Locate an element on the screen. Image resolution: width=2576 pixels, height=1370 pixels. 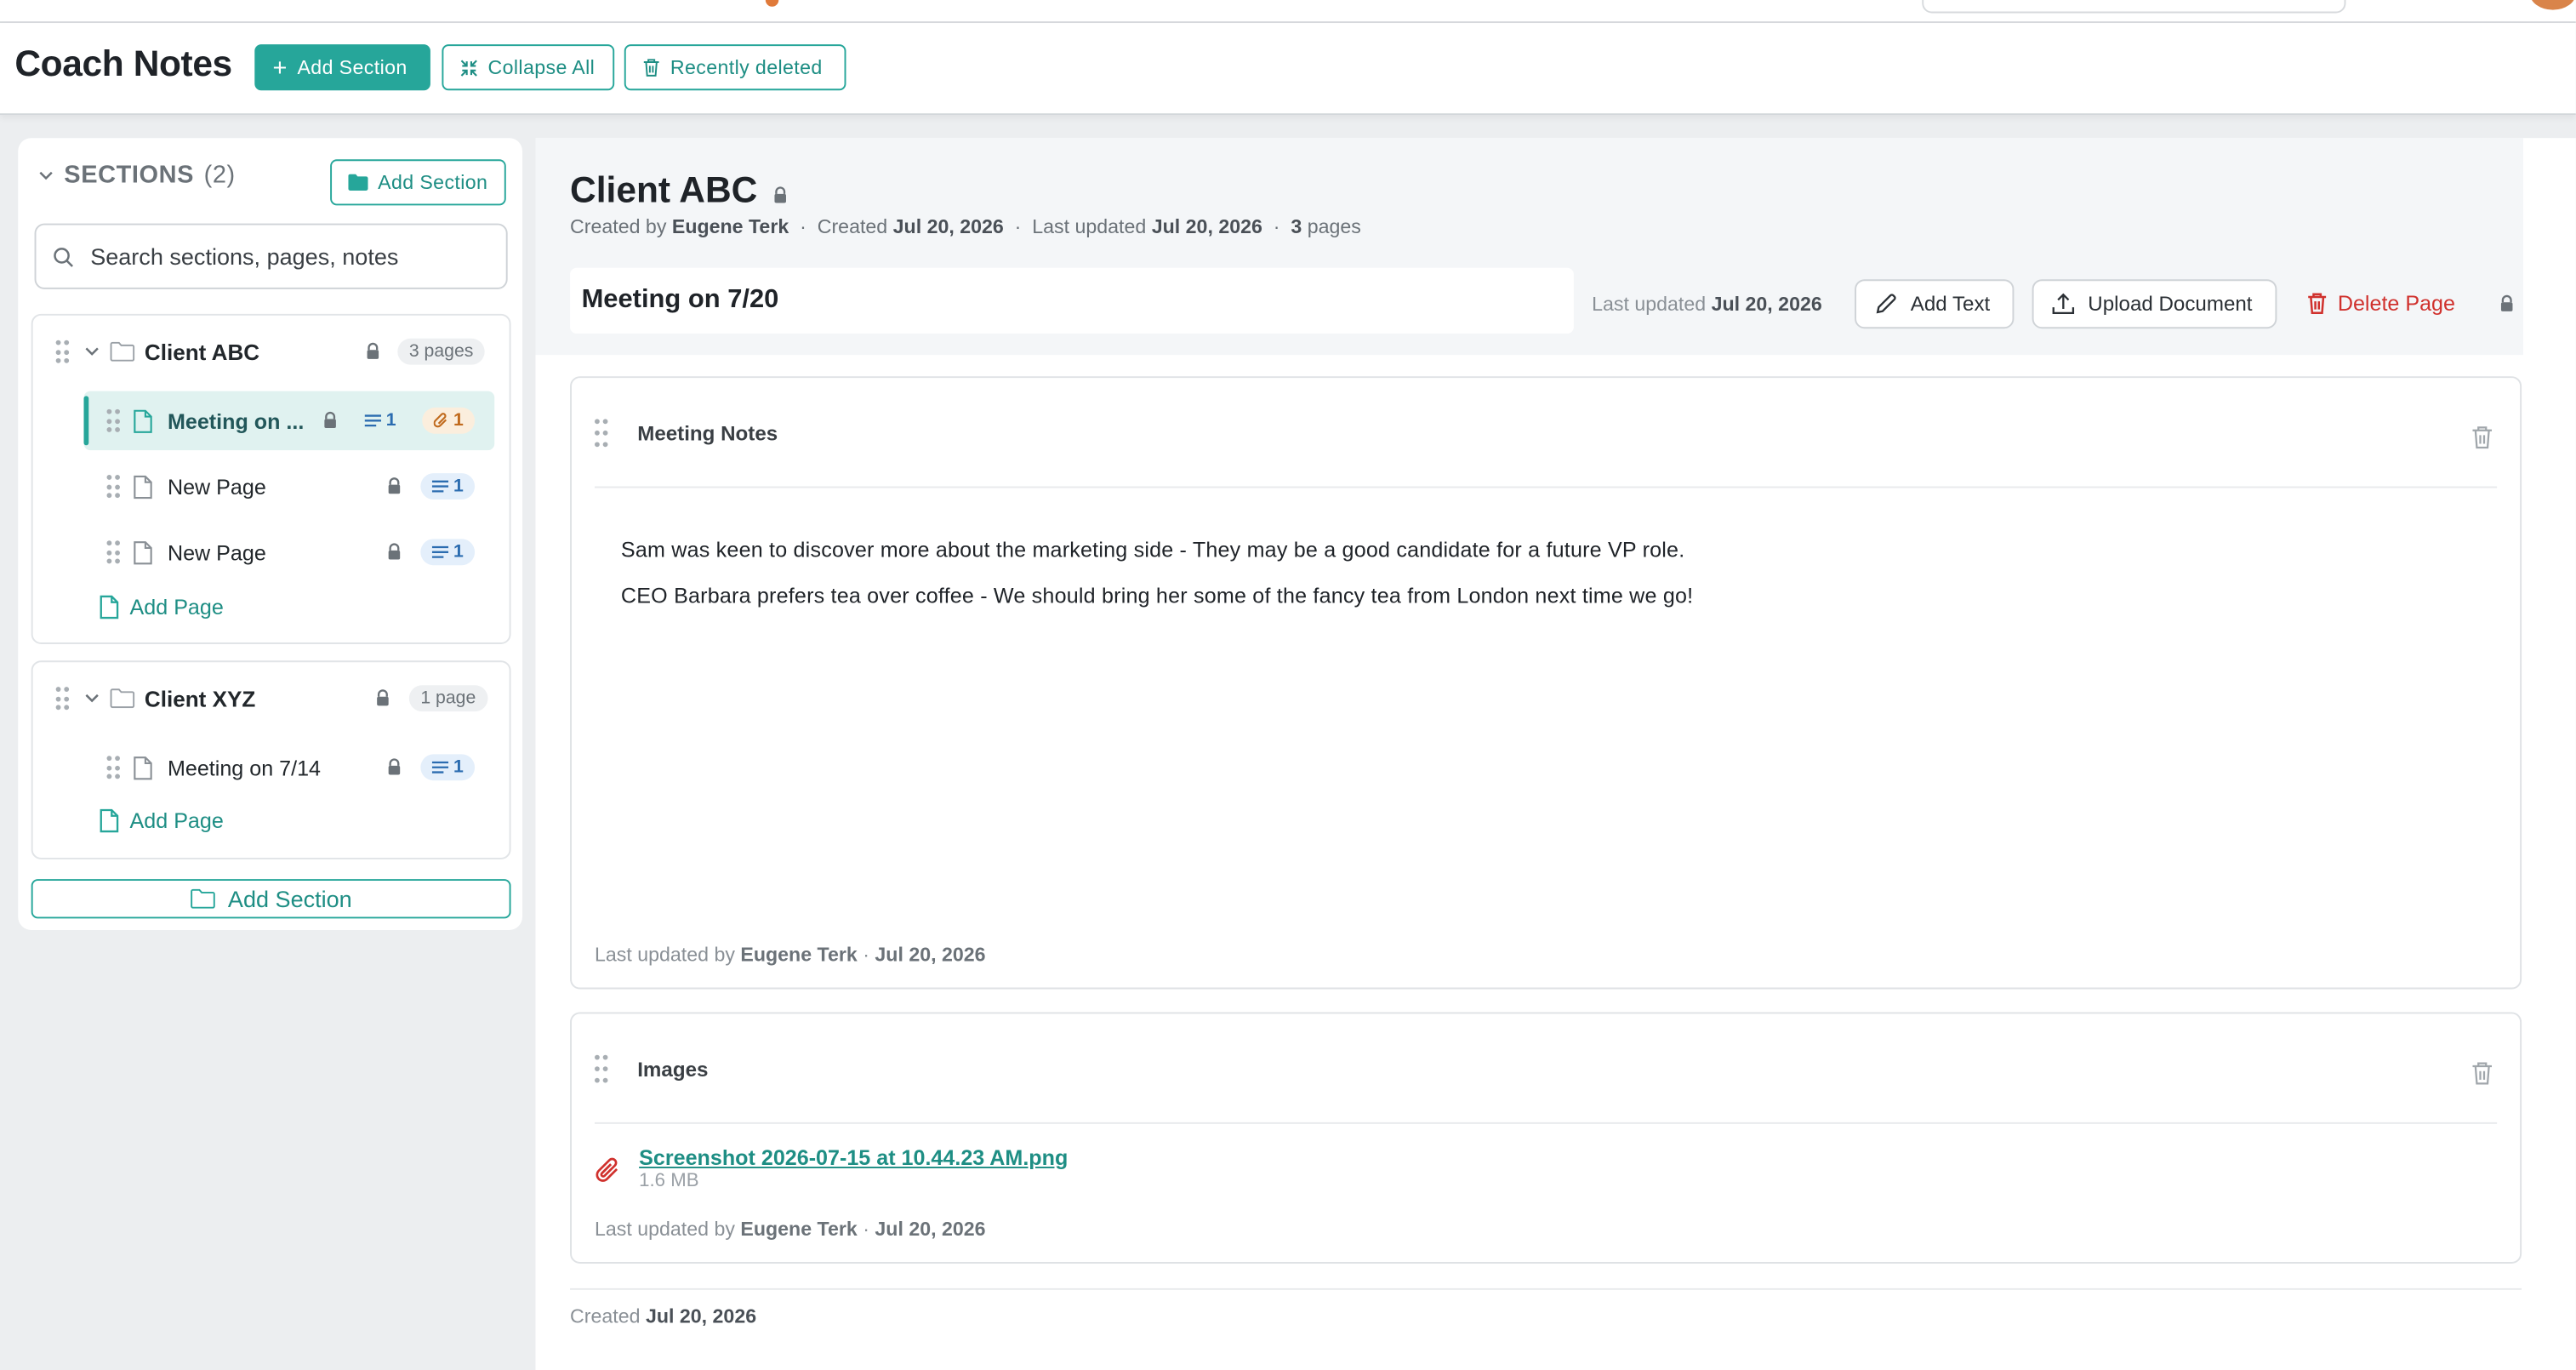
page-name: Meeting on 7/14 is located at coordinates (244, 767).